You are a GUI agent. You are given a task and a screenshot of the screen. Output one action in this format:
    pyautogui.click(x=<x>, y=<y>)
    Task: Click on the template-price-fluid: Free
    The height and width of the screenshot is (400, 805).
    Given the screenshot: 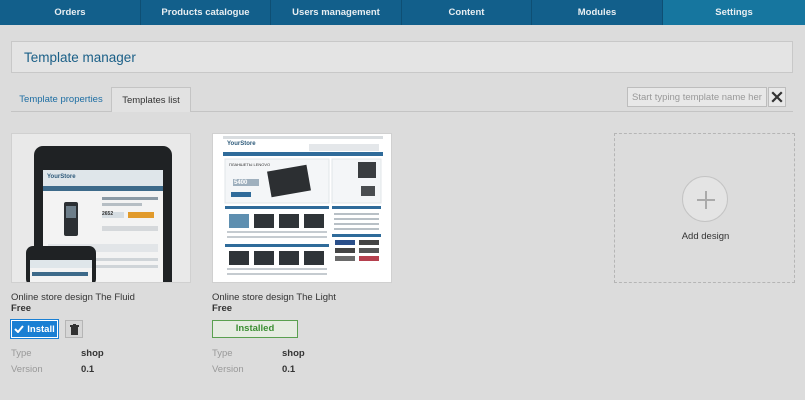 What is the action you would take?
    pyautogui.click(x=21, y=308)
    